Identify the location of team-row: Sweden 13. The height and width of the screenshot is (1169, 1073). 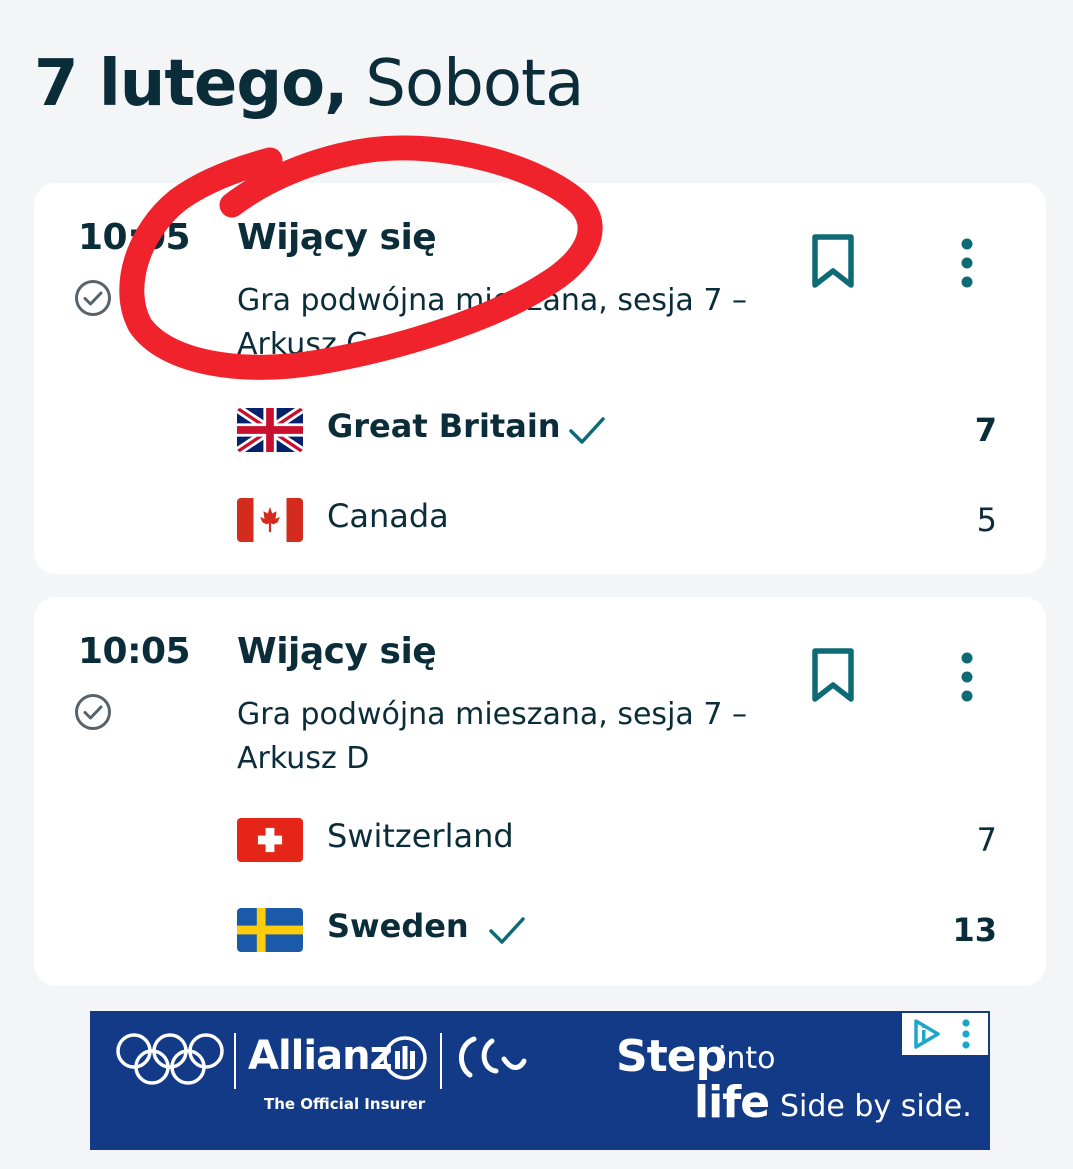
(617, 930).